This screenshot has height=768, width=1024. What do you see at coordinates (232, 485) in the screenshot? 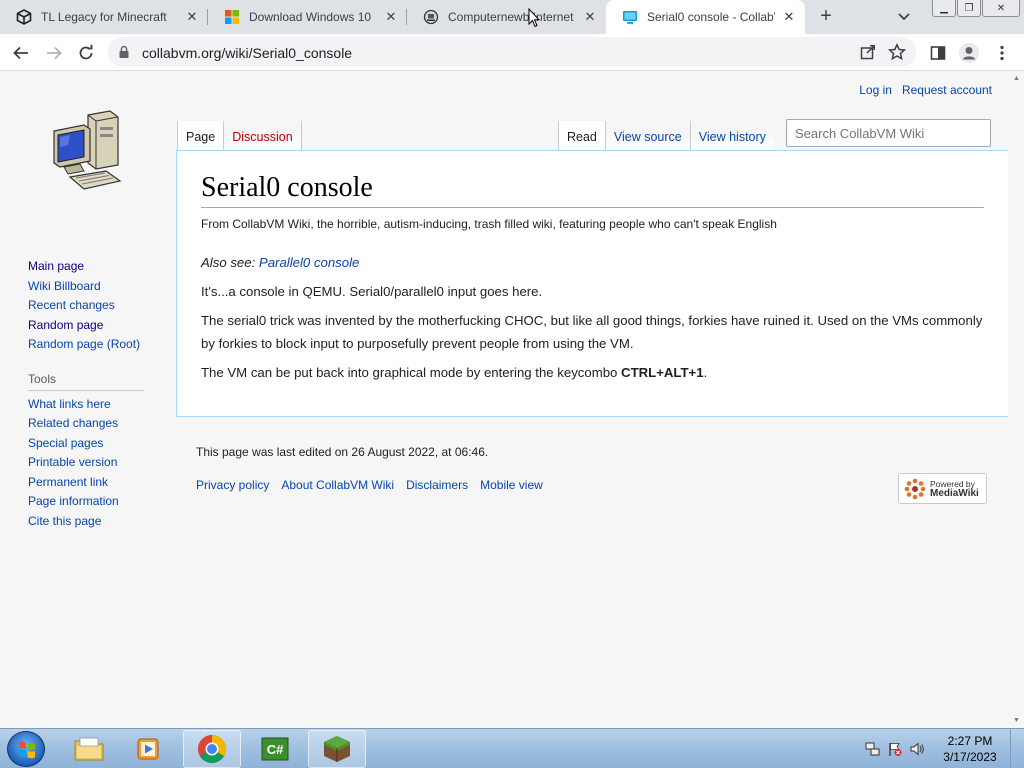
I see `privacy-policy-link: Privacy policy` at bounding box center [232, 485].